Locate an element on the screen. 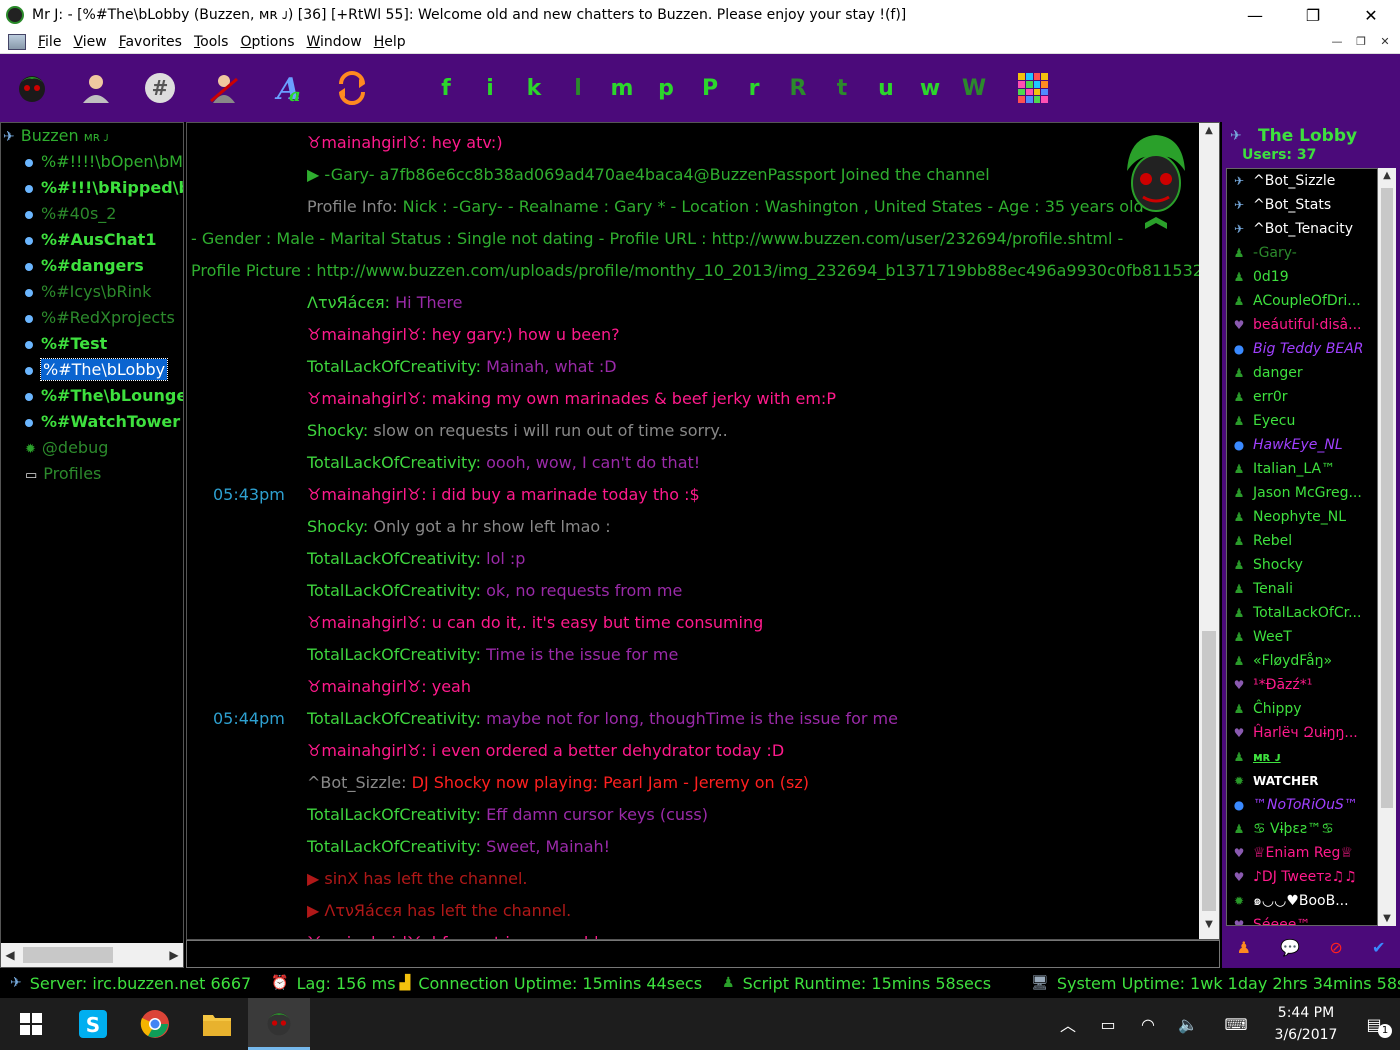 The width and height of the screenshot is (1400, 1050). tree-channel: %#Test is located at coordinates (66, 344).